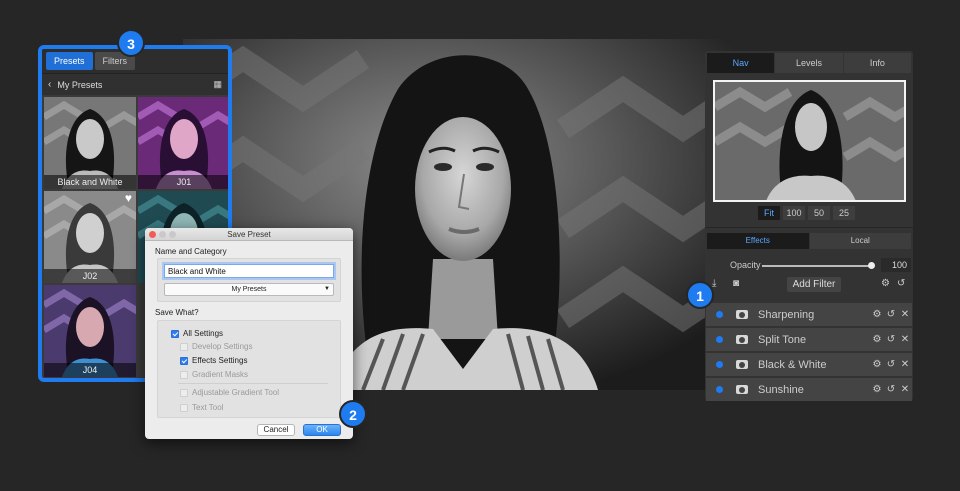 This screenshot has width=960, height=491. I want to click on category-select-value: My Presets, so click(249, 289).